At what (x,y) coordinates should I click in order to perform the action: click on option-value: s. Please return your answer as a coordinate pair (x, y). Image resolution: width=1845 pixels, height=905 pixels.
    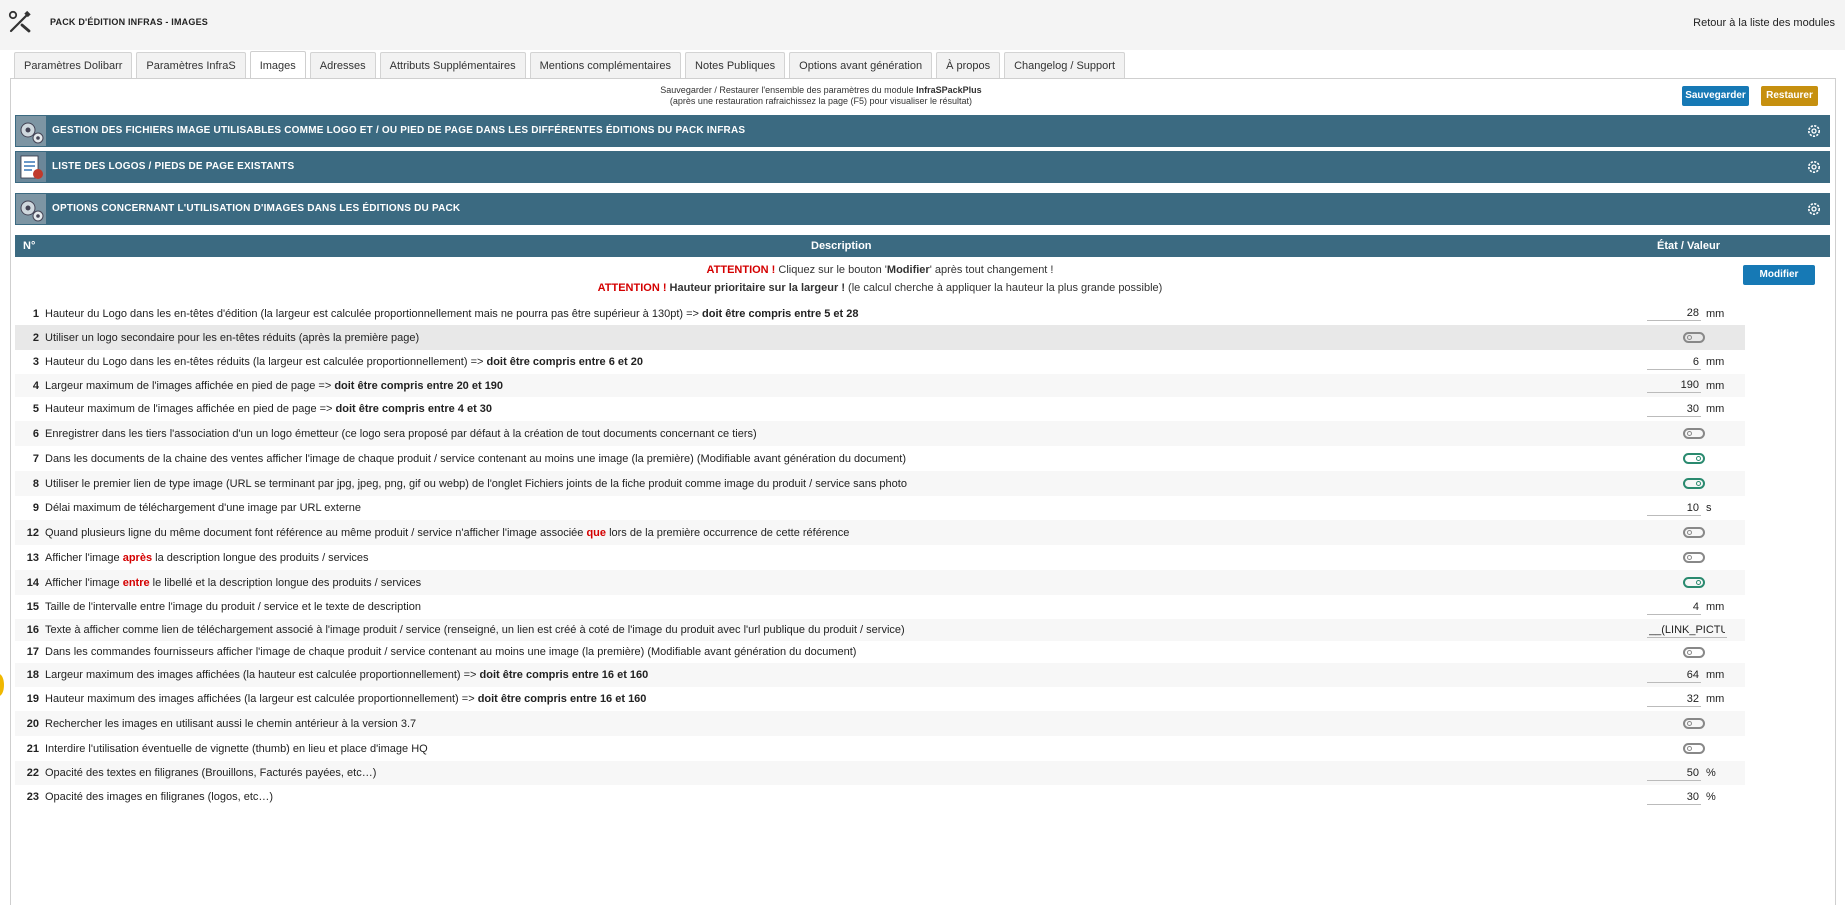
    Looking at the image, I should click on (1679, 508).